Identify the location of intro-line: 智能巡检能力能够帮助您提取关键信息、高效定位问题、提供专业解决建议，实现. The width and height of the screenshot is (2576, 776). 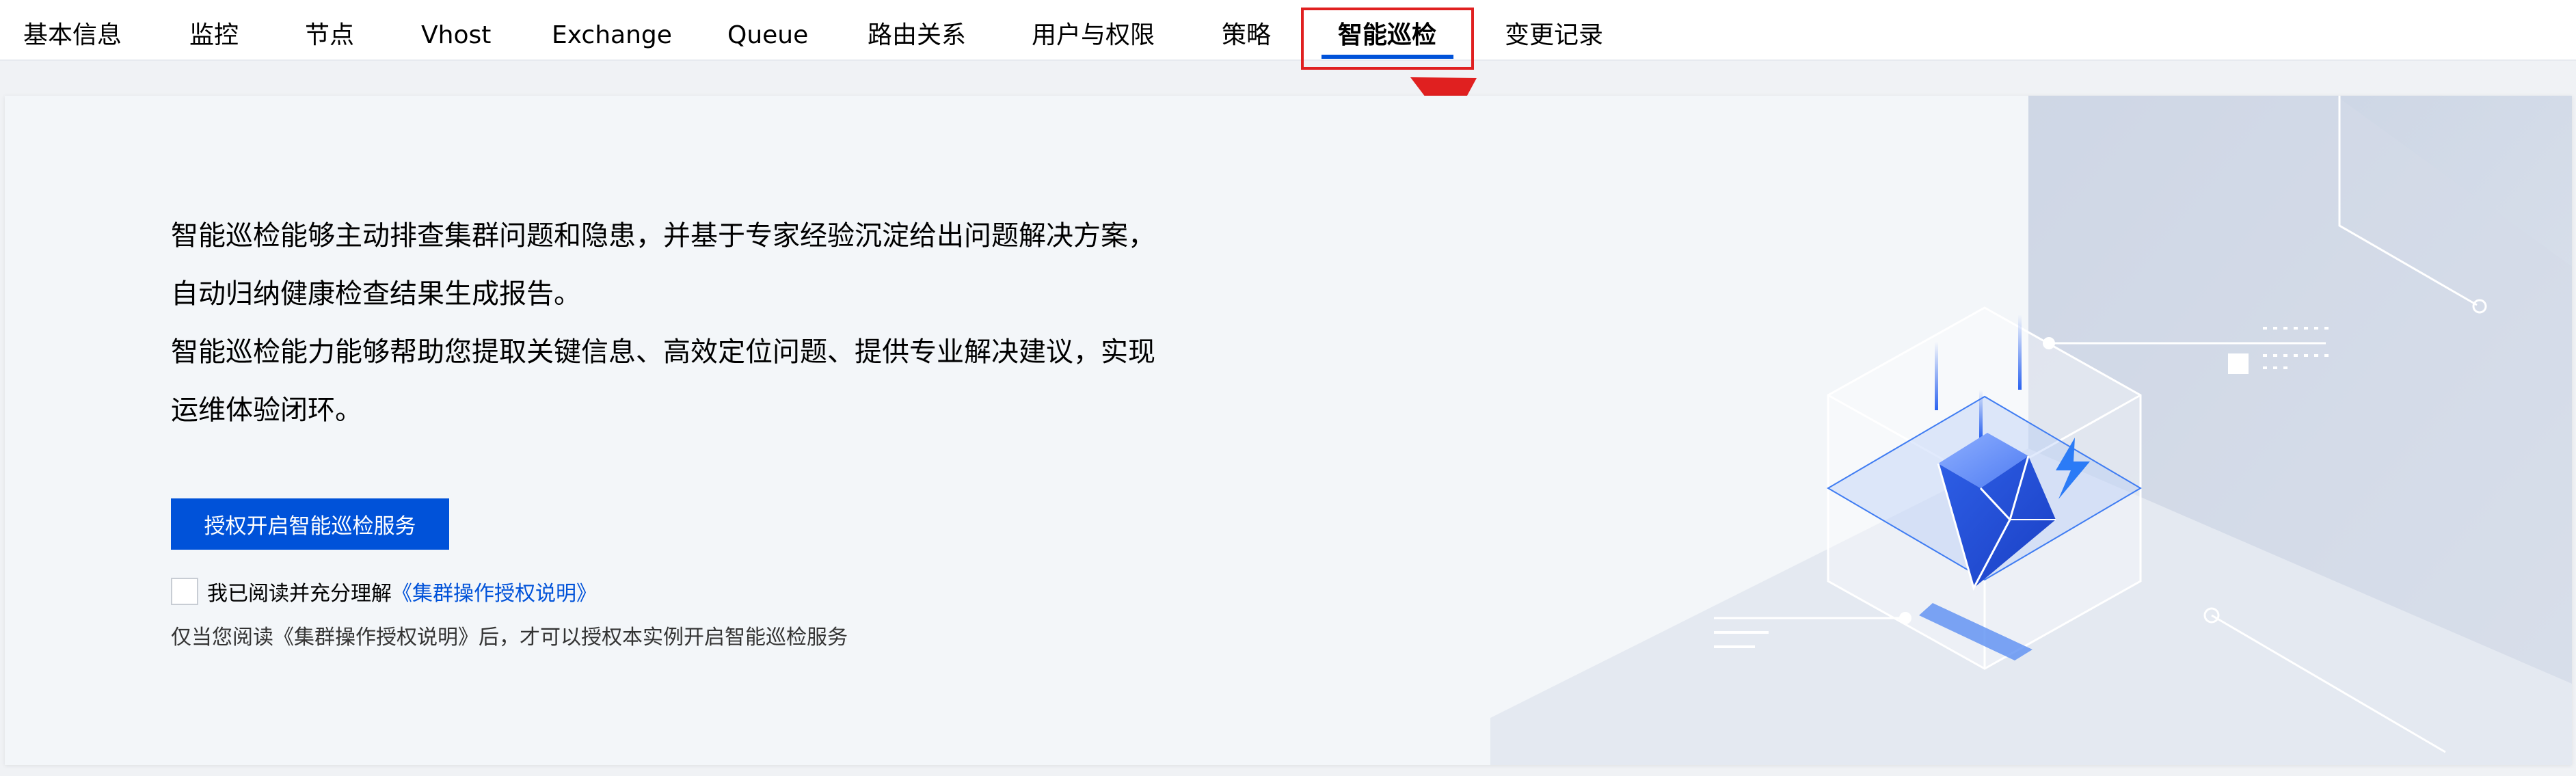
(663, 352).